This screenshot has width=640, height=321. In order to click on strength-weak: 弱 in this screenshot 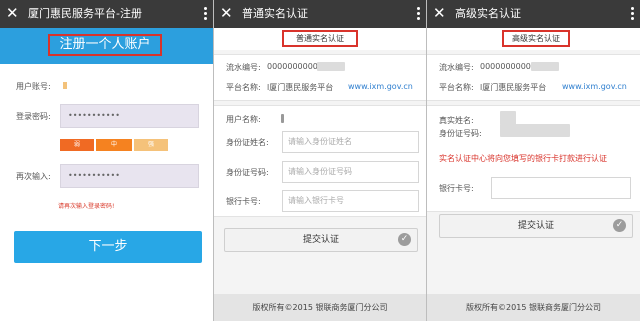, I will do `click(77, 145)`.